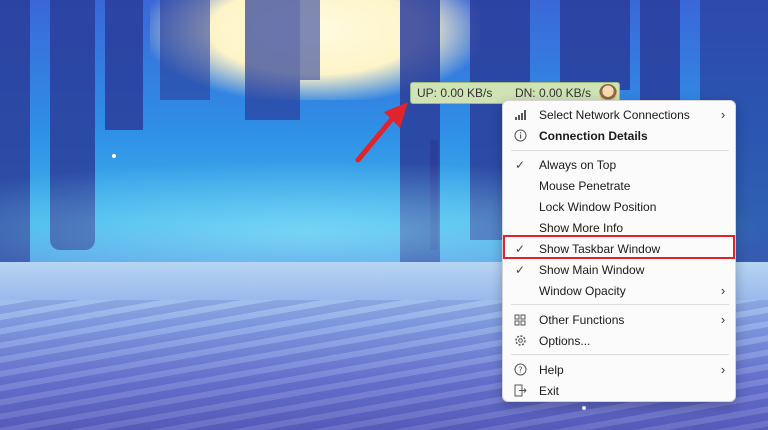  I want to click on upload-speed: UP: 0.00 KB/s, so click(455, 93).